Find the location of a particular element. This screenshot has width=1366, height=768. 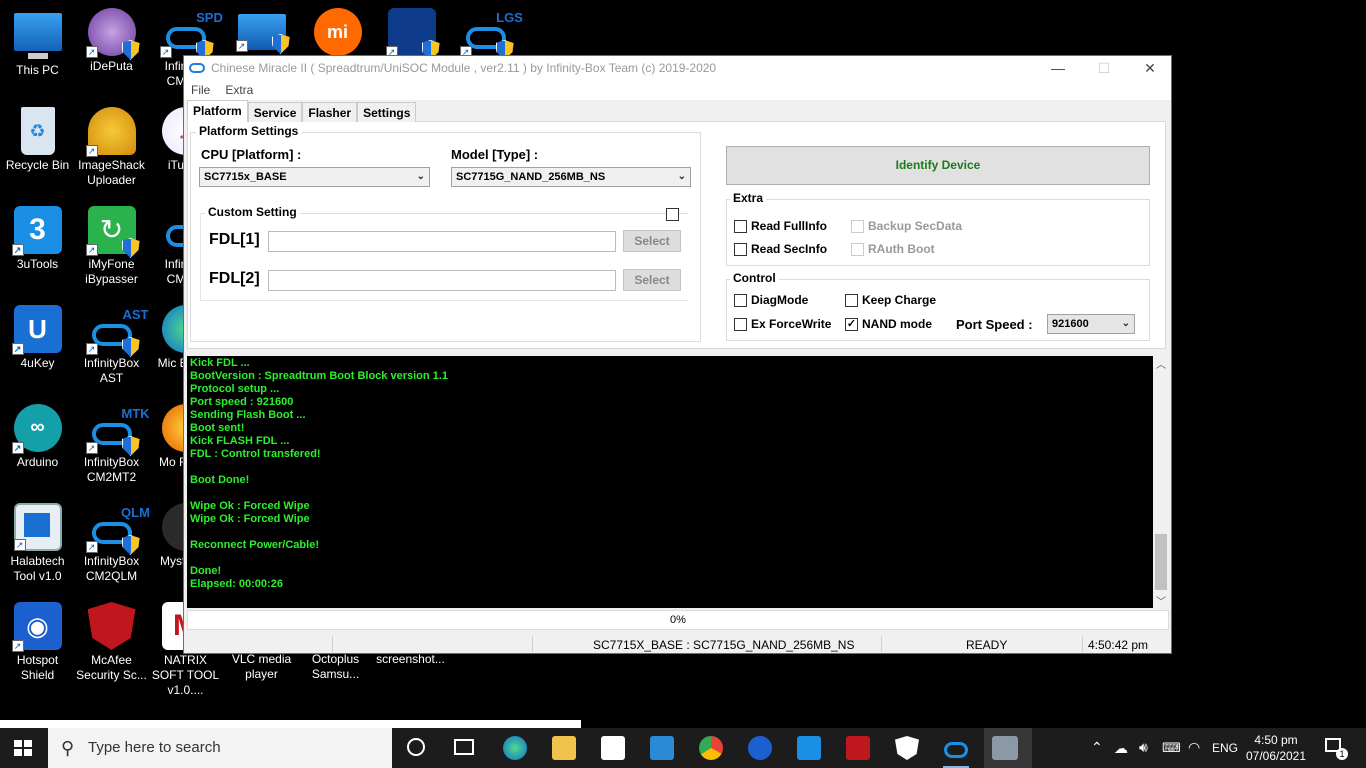

language-indicator: ENG is located at coordinates (1225, 748).